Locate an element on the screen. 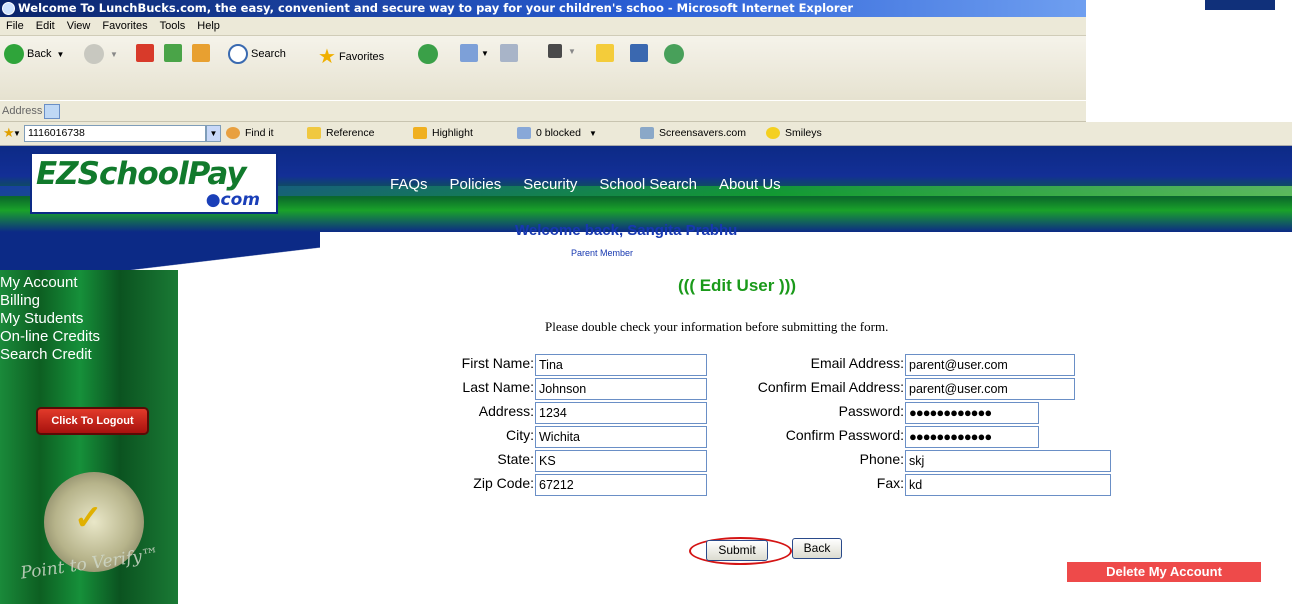 The width and height of the screenshot is (1292, 604). internet-explorer-icon is located at coordinates (8, 8).